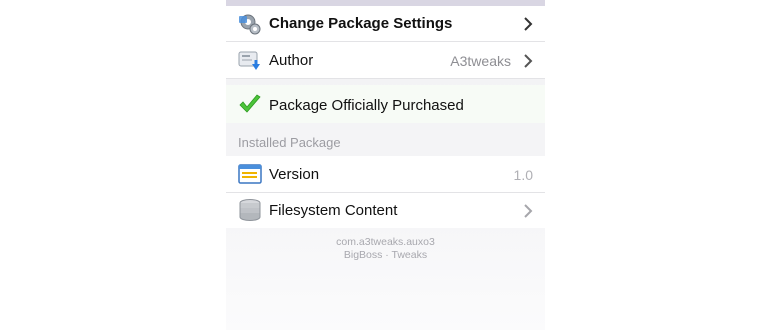 The width and height of the screenshot is (770, 330). Describe the element at coordinates (250, 103) in the screenshot. I see `checkmark-icon` at that location.